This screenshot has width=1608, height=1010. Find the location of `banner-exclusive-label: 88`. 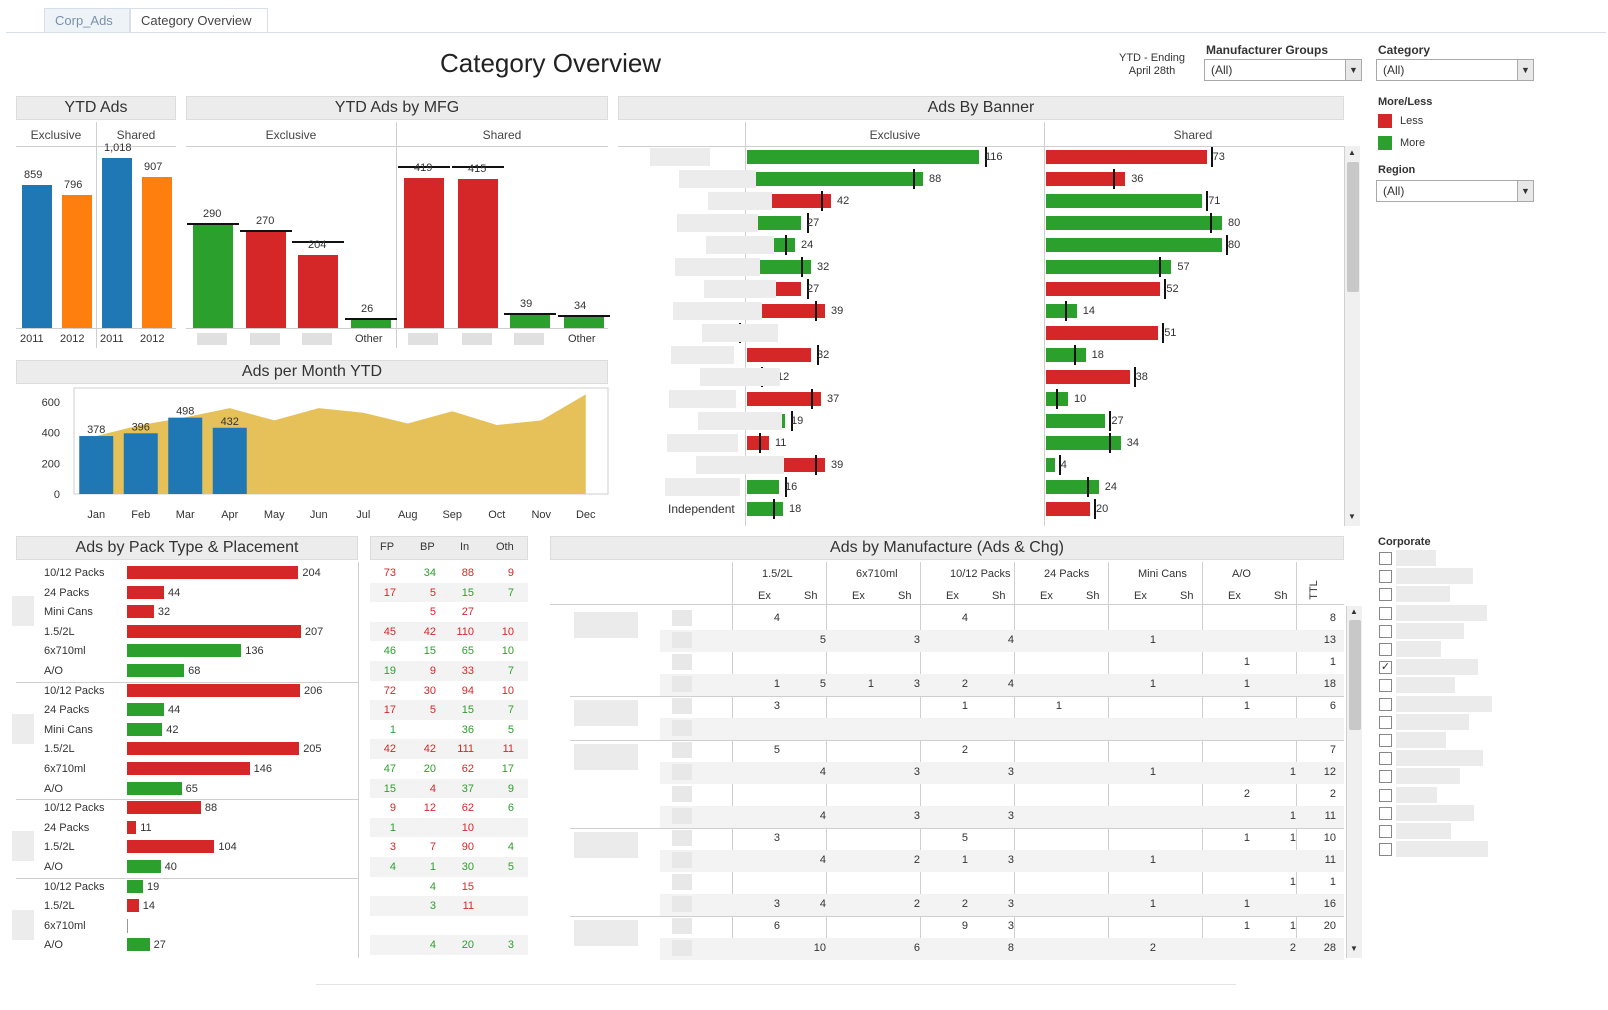

banner-exclusive-label: 88 is located at coordinates (935, 179).